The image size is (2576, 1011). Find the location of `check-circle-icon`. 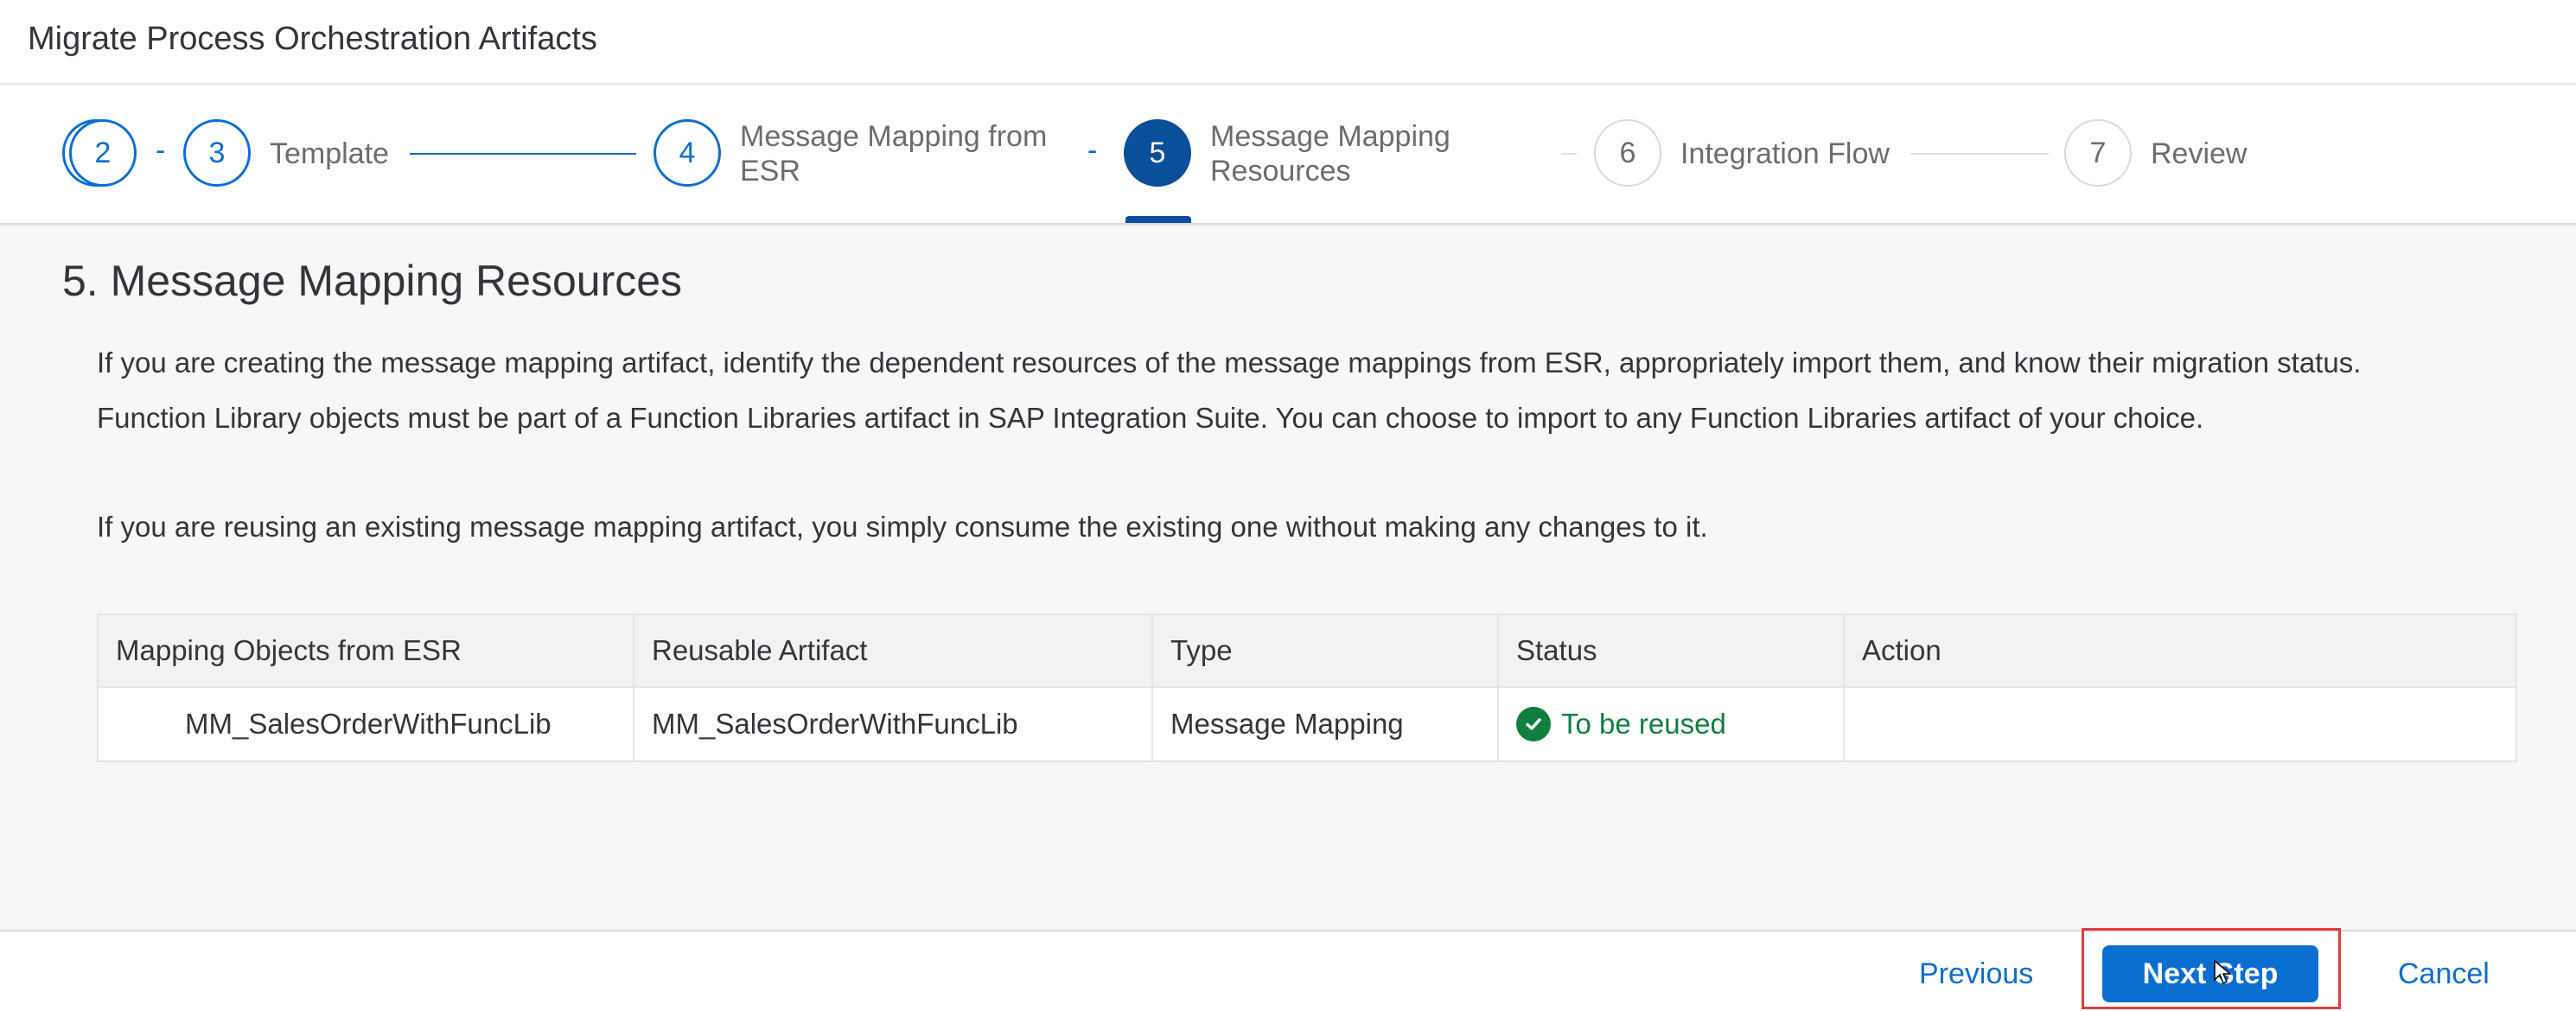

check-circle-icon is located at coordinates (1533, 724).